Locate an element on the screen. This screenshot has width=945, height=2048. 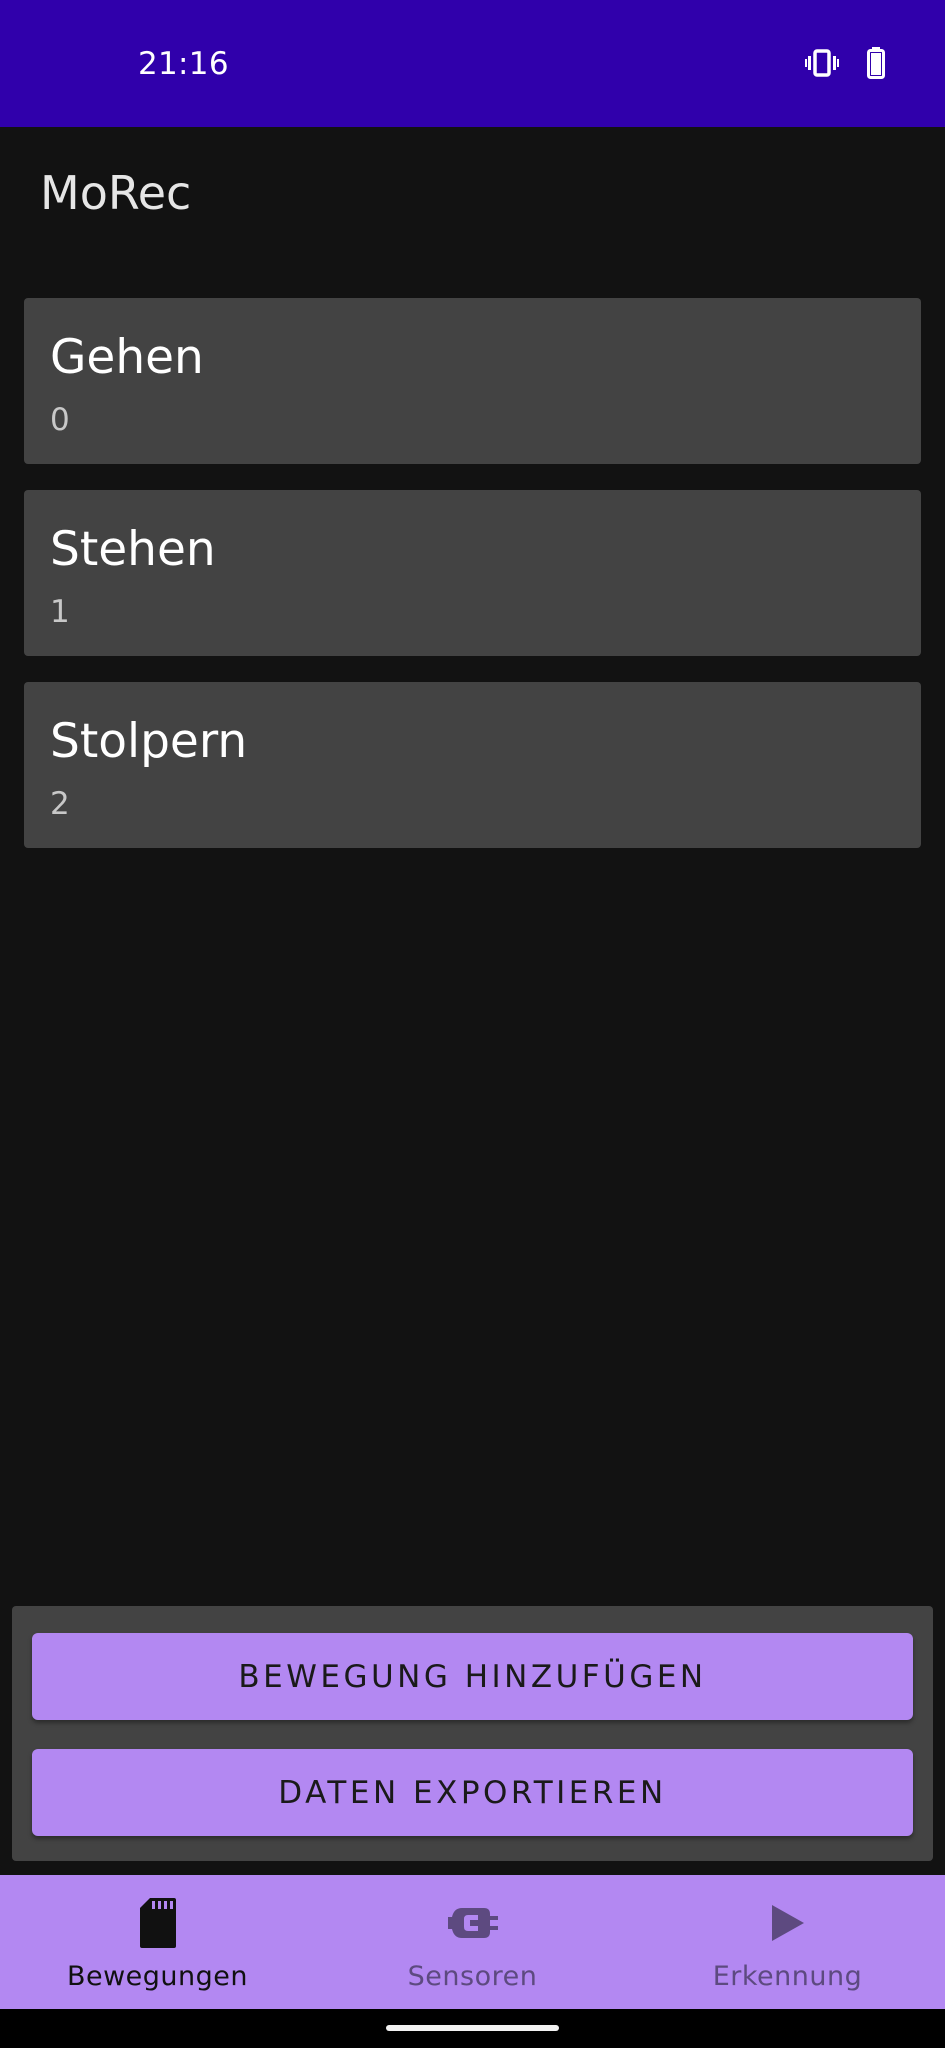
movement-id: 2 is located at coordinates (60, 804).